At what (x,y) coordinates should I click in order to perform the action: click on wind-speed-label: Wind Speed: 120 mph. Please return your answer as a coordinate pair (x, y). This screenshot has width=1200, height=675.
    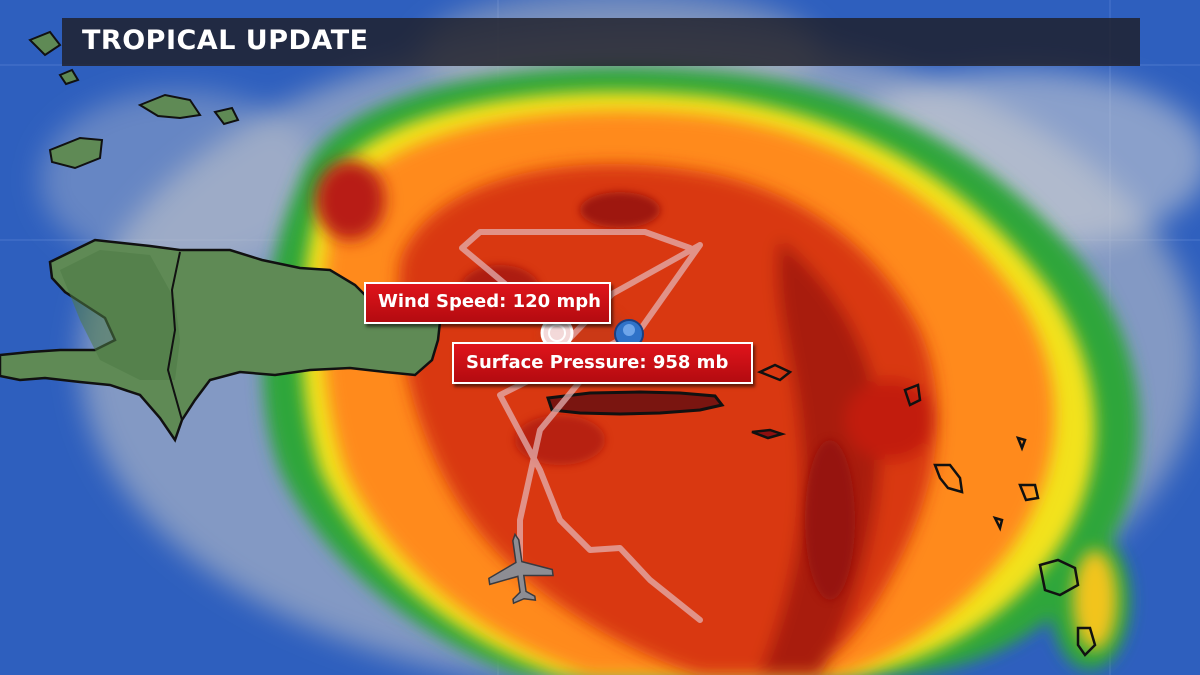
    Looking at the image, I should click on (487, 303).